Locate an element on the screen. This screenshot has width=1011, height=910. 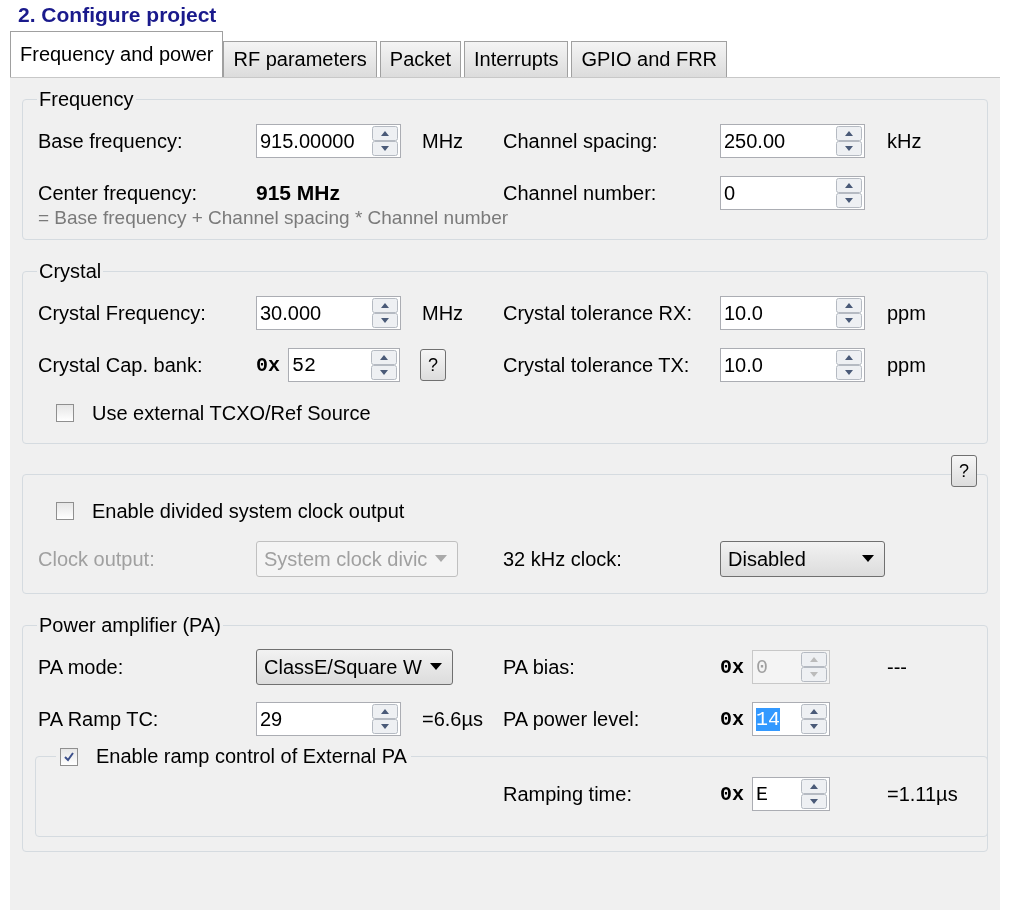
field-label: Channel spacing: is located at coordinates (581, 141).